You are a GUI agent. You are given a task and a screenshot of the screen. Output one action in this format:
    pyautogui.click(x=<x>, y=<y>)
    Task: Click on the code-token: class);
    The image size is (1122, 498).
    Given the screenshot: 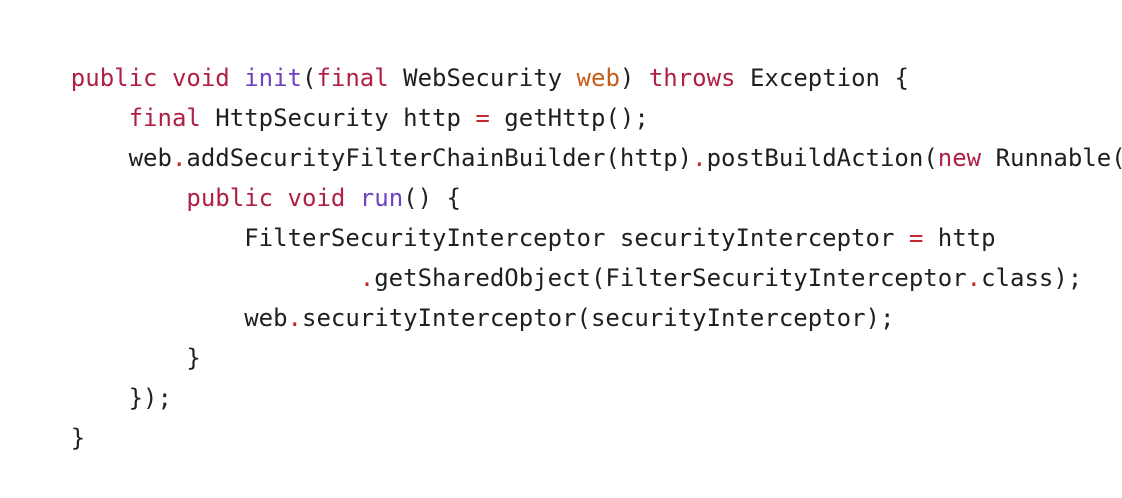 What is the action you would take?
    pyautogui.click(x=1032, y=278)
    